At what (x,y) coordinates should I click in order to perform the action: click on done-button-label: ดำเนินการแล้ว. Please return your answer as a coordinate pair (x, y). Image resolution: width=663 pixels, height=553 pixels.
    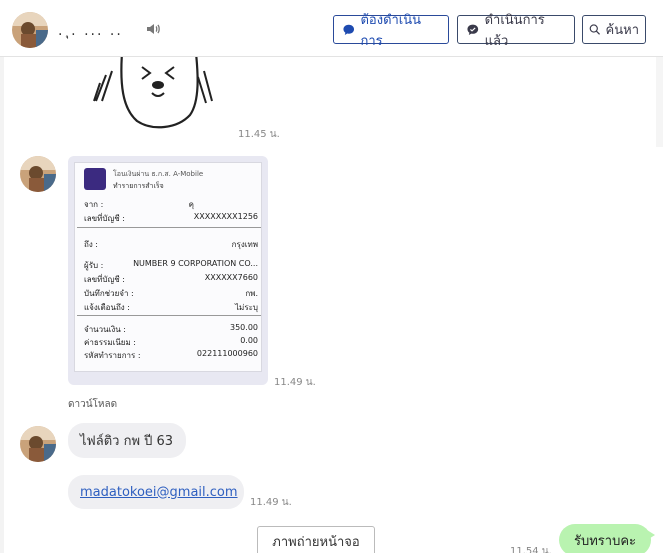
    Looking at the image, I should click on (514, 30).